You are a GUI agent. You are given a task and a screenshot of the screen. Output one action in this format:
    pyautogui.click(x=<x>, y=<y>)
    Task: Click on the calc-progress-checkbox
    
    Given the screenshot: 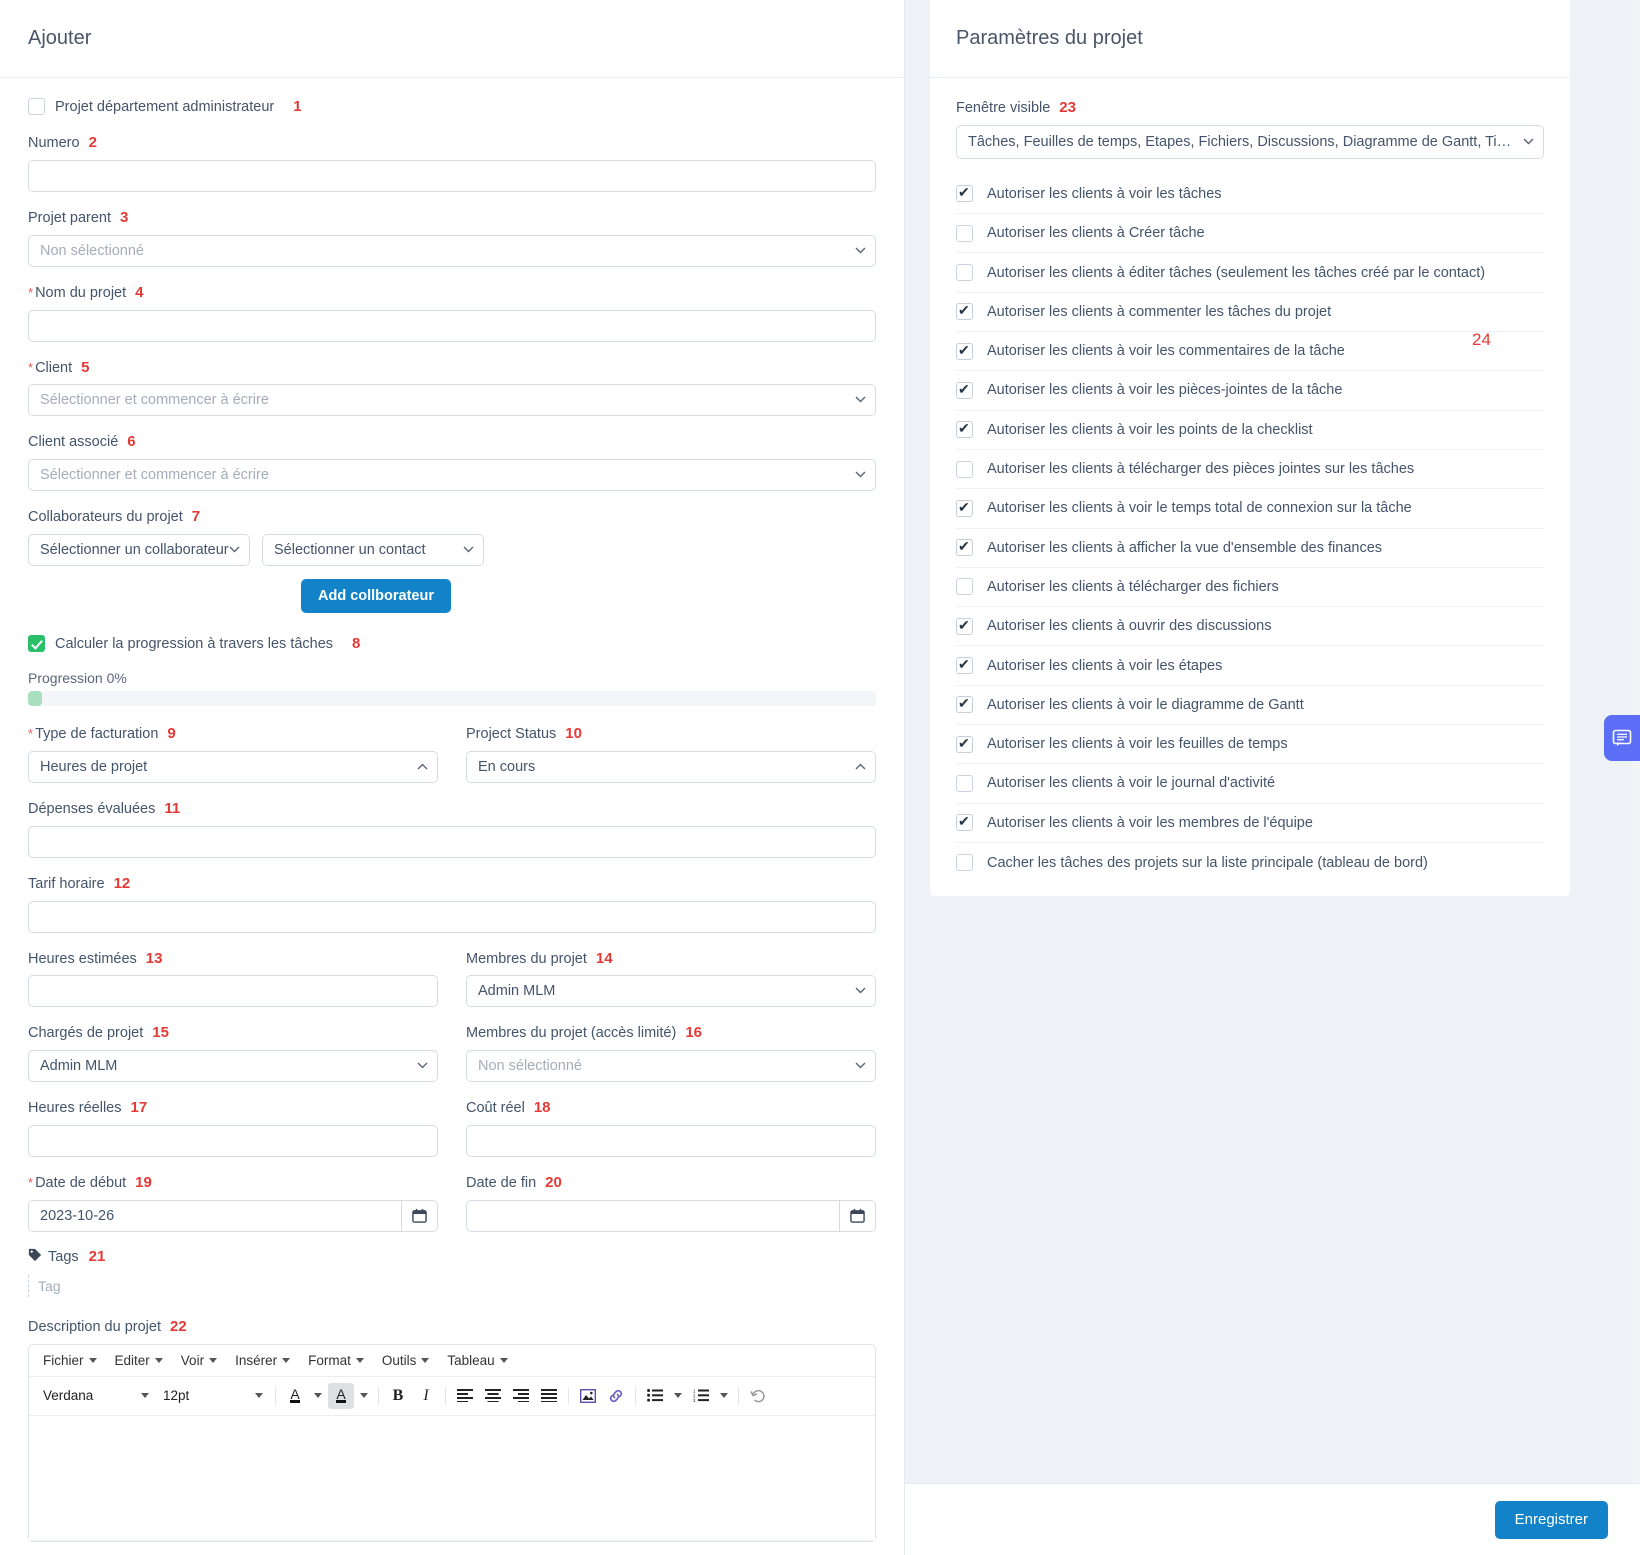 What is the action you would take?
    pyautogui.click(x=36, y=644)
    